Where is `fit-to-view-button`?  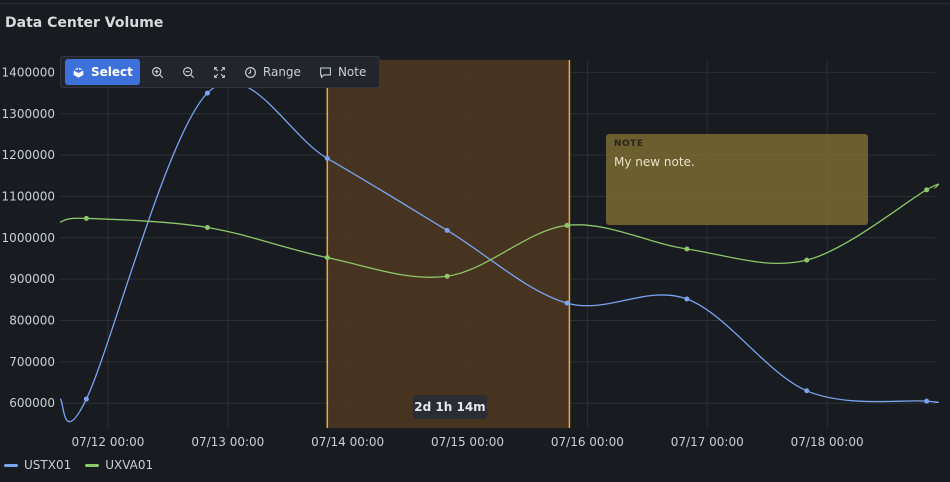
fit-to-view-button is located at coordinates (219, 72).